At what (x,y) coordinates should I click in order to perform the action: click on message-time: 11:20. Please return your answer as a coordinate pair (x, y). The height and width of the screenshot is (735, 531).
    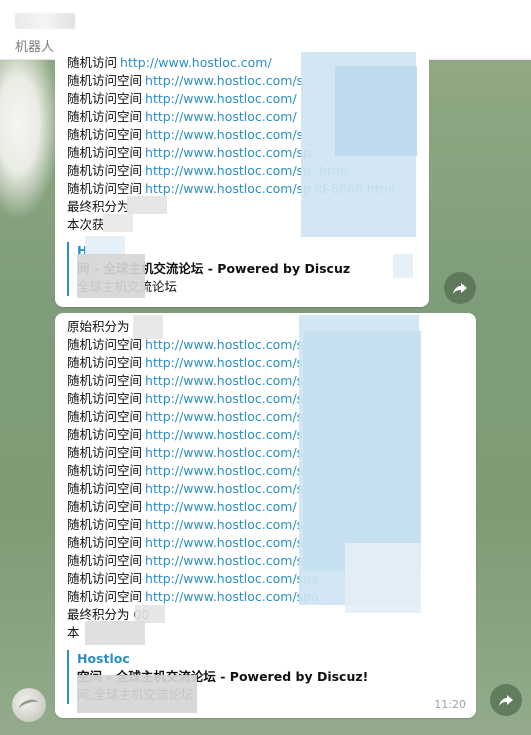
    Looking at the image, I should click on (450, 704).